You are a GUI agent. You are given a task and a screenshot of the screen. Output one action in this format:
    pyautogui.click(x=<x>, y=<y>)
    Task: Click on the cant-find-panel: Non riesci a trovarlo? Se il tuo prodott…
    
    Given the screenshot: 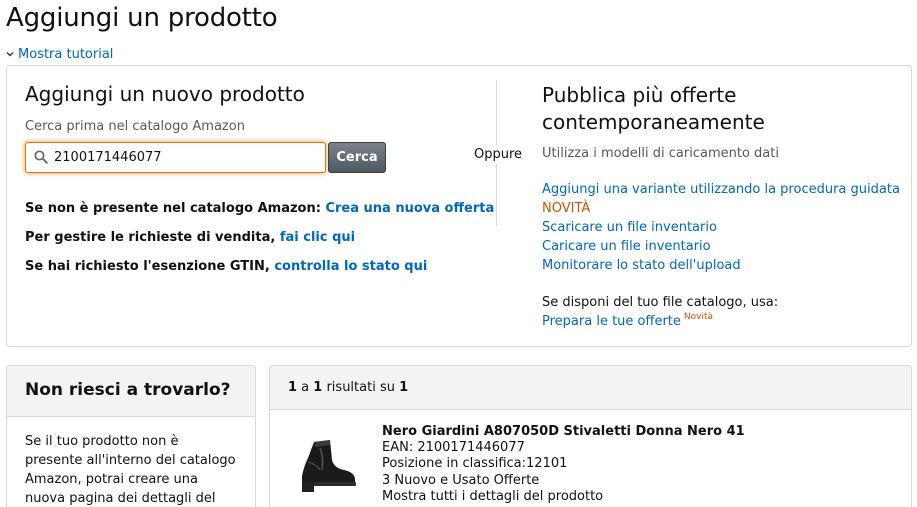 What is the action you would take?
    pyautogui.click(x=131, y=436)
    